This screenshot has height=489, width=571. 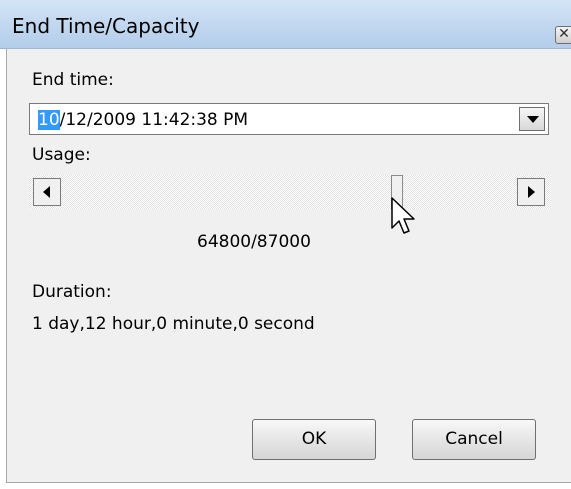 I want to click on duration-label: Duration:, so click(x=72, y=292).